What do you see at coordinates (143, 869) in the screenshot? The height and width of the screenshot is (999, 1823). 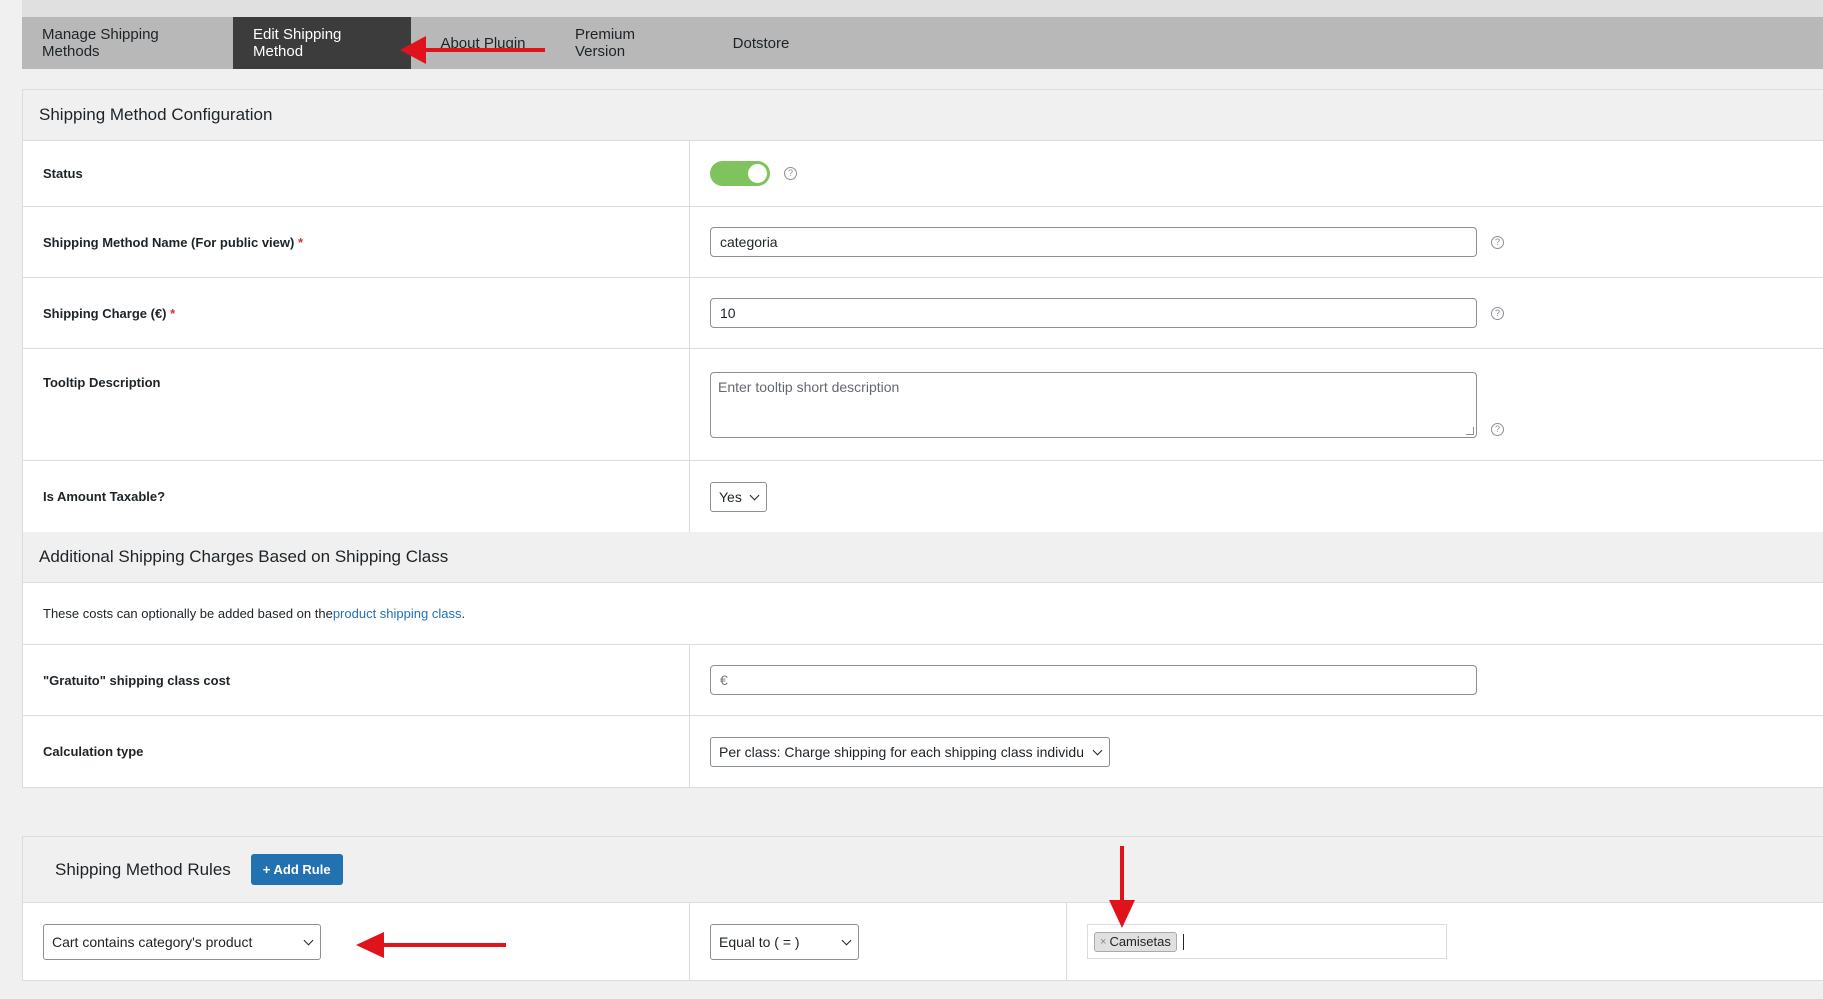 I see `rules-title: Shipping Method Rules` at bounding box center [143, 869].